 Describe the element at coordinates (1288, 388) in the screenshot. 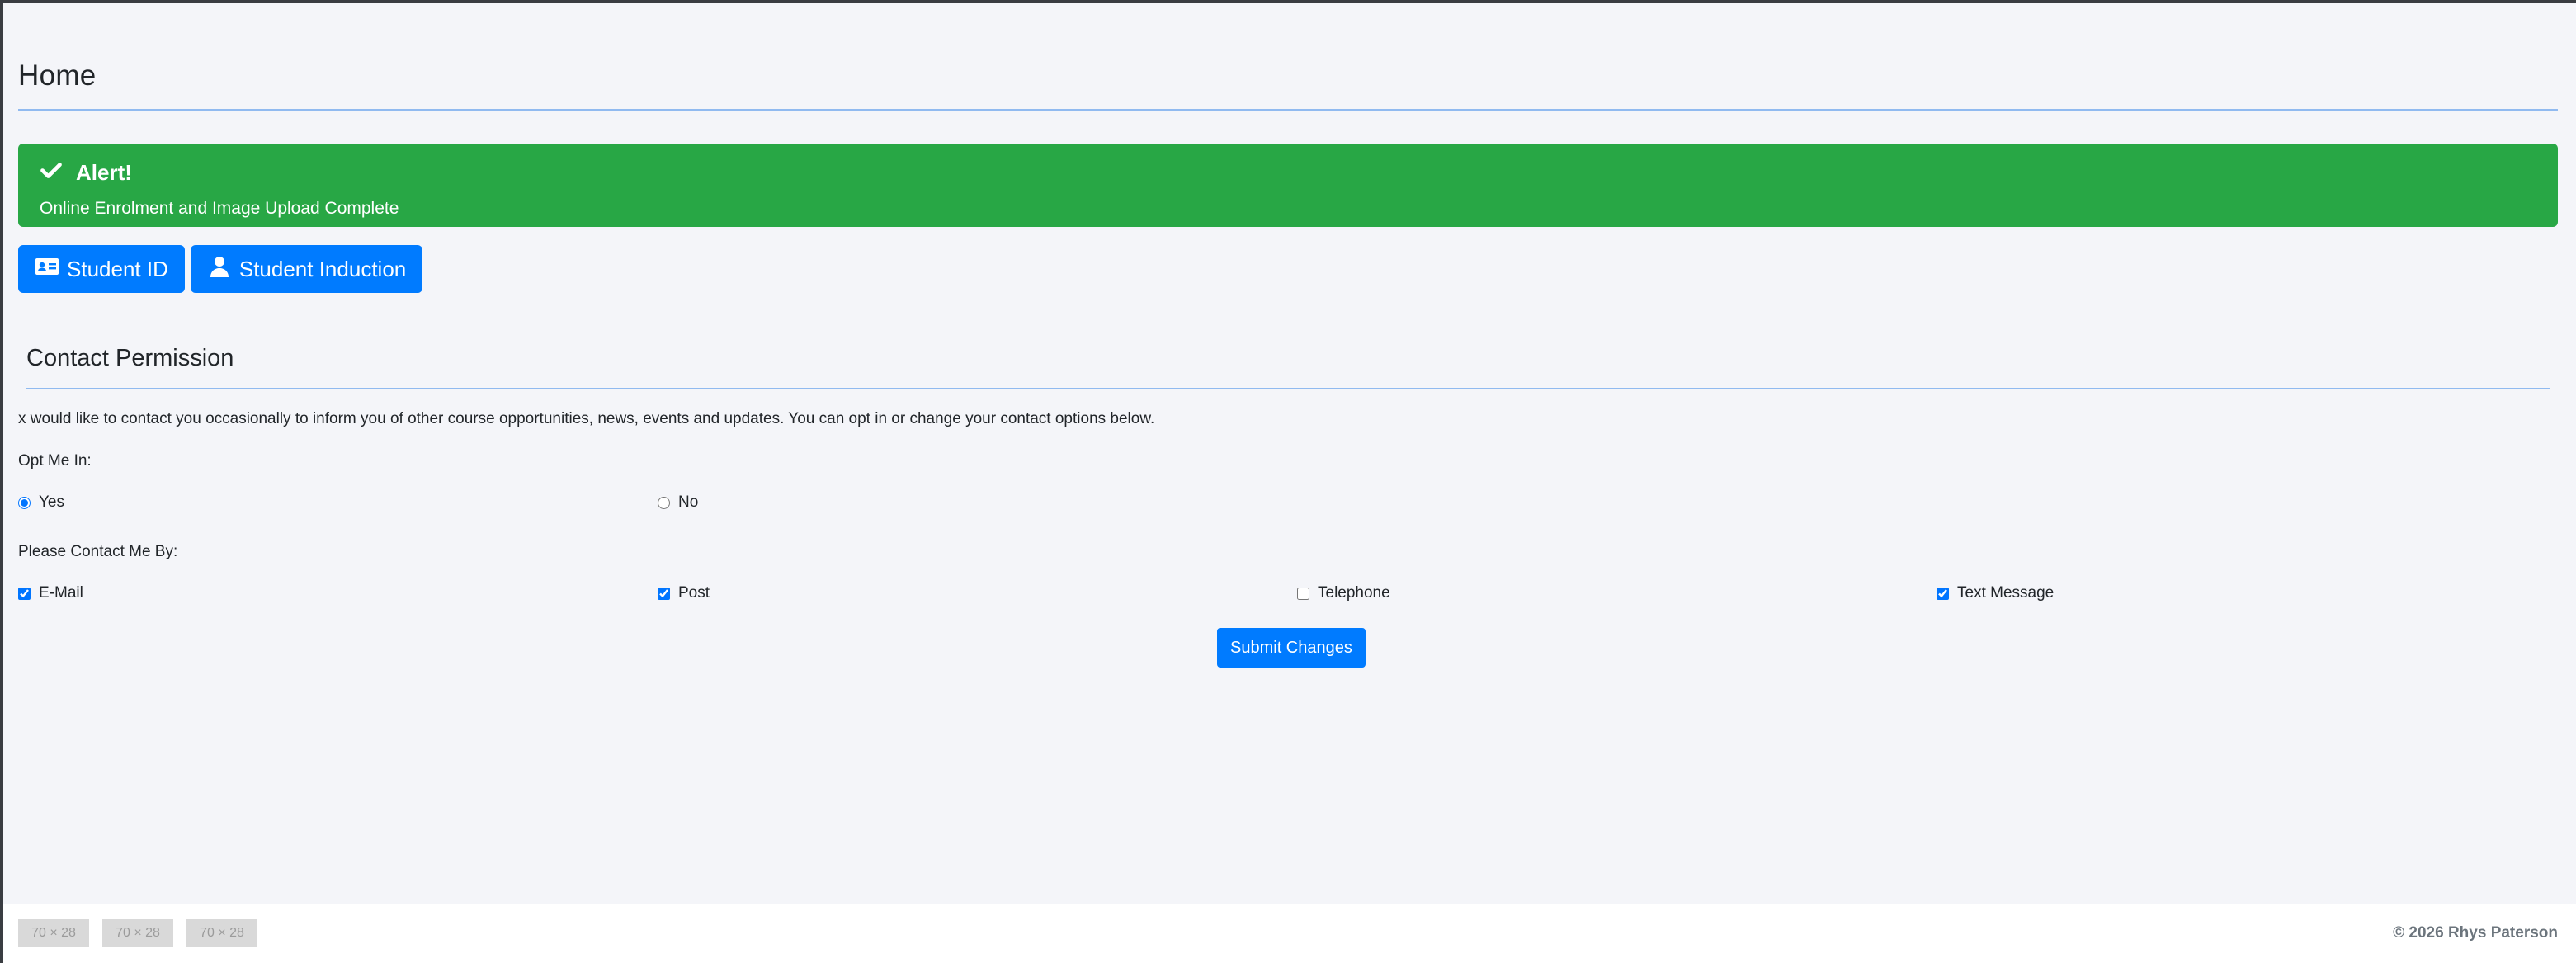

I see `section-divider` at that location.